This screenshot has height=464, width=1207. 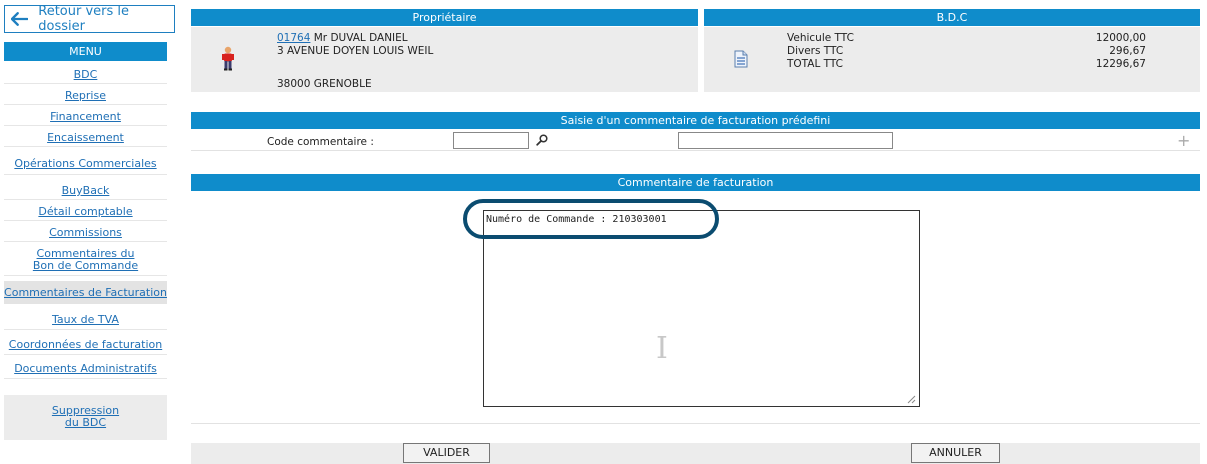 What do you see at coordinates (293, 38) in the screenshot?
I see `owner-number-link: 01764` at bounding box center [293, 38].